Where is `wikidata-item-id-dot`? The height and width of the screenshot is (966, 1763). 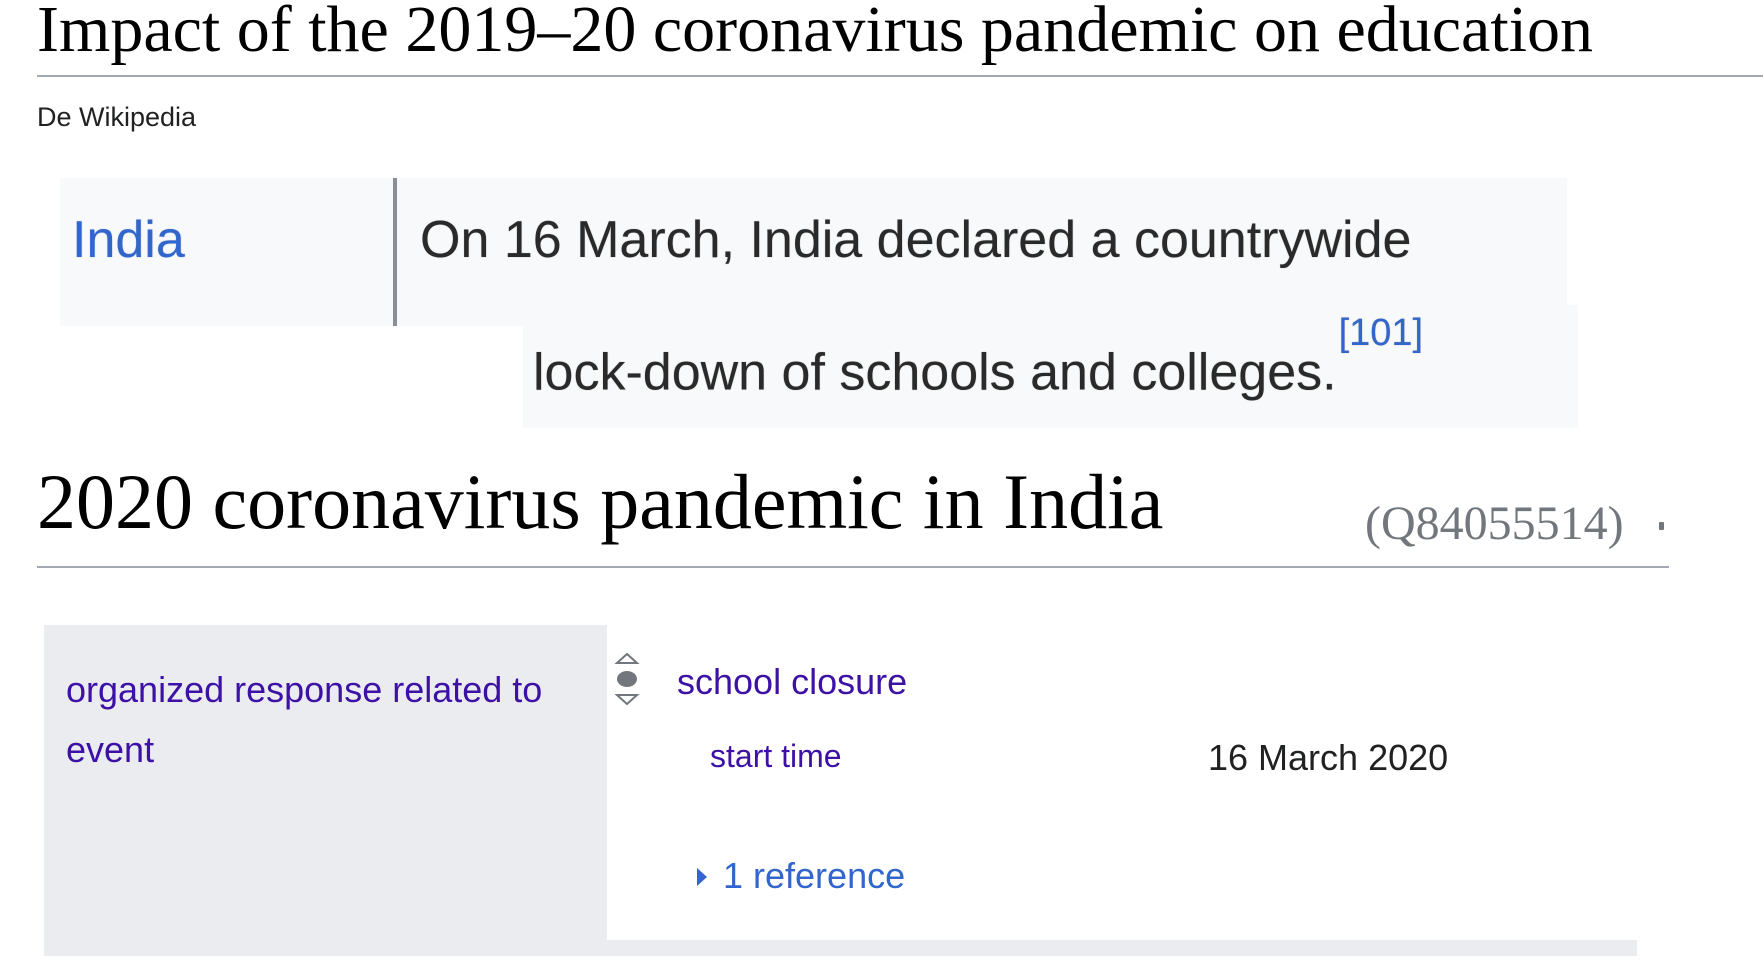 wikidata-item-id-dot is located at coordinates (1661, 526).